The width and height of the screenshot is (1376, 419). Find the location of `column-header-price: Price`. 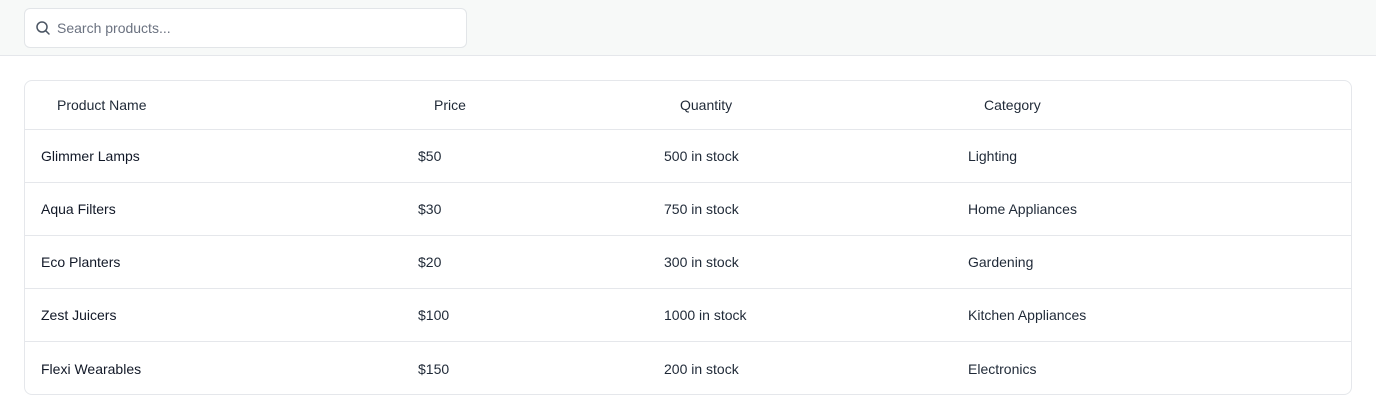

column-header-price: Price is located at coordinates (450, 105).